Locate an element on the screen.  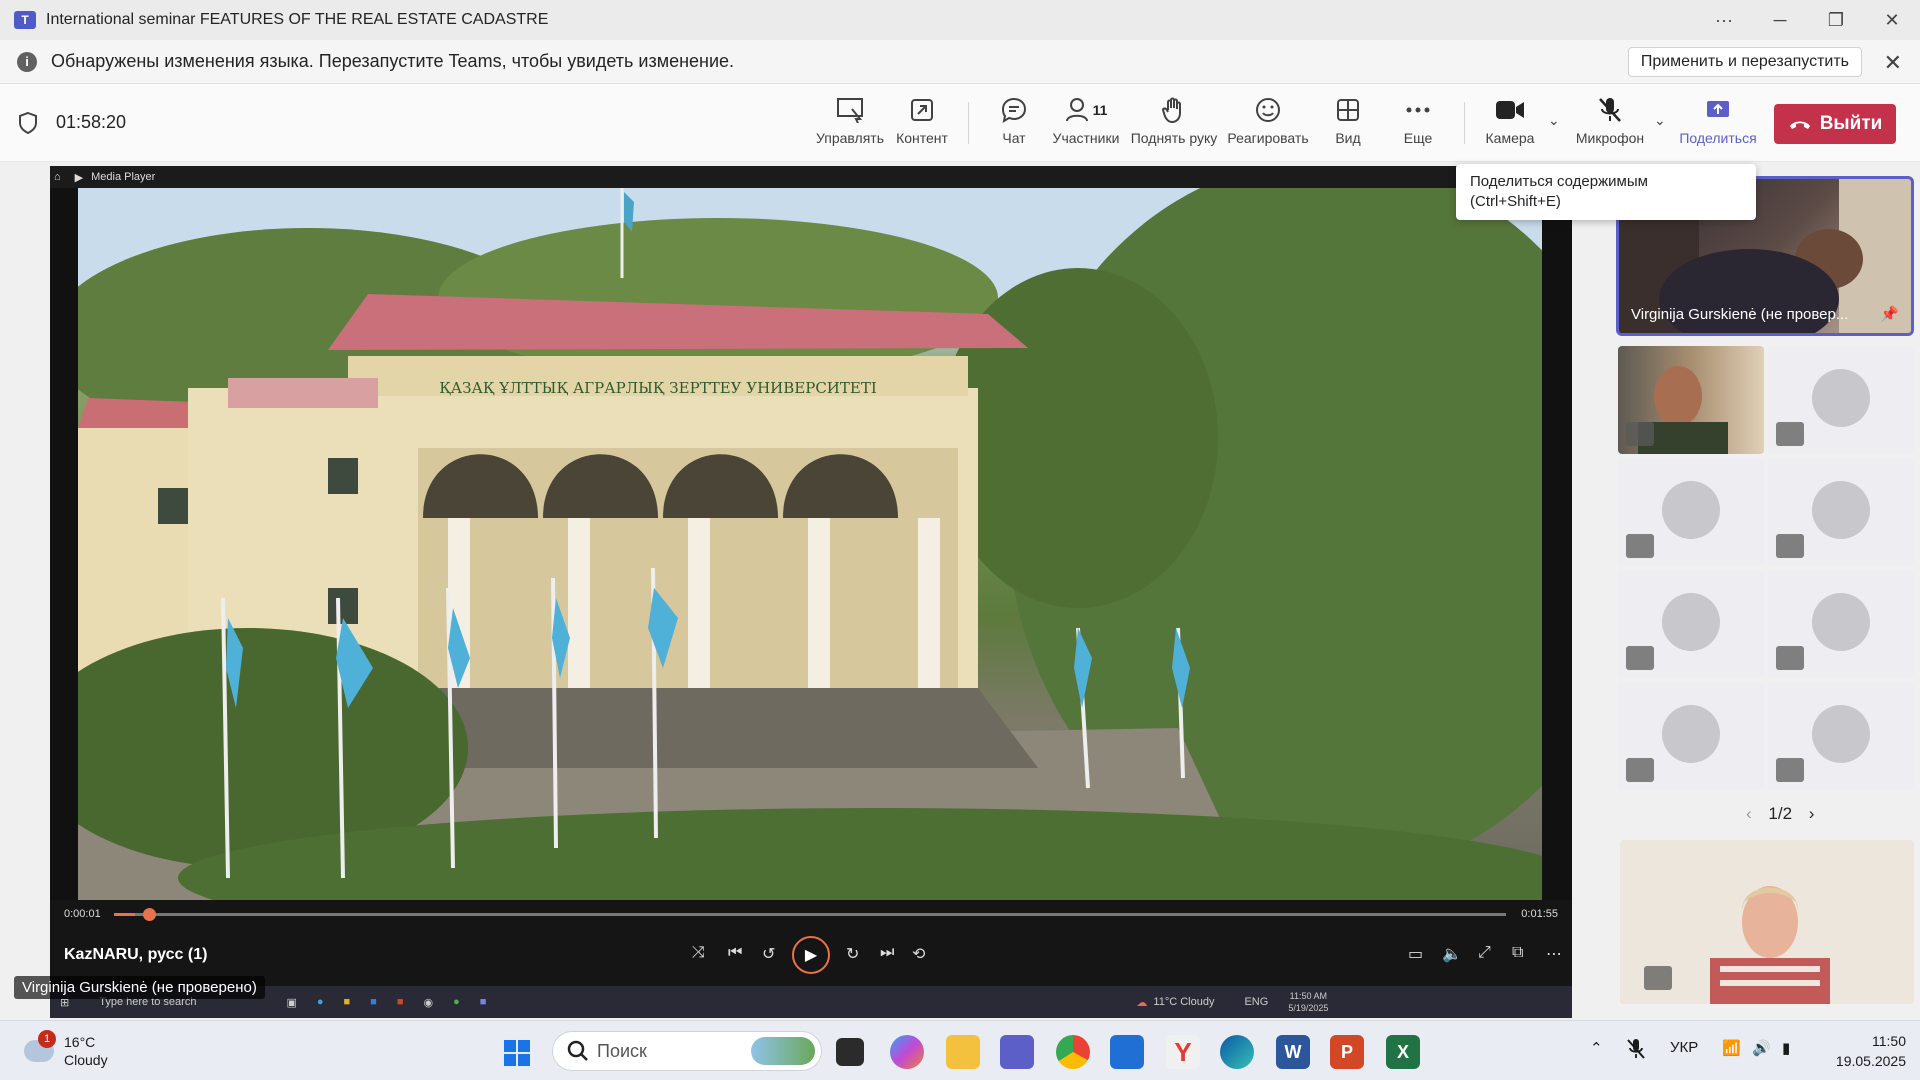
forward-30-icon: ↻ is located at coordinates (852, 954).